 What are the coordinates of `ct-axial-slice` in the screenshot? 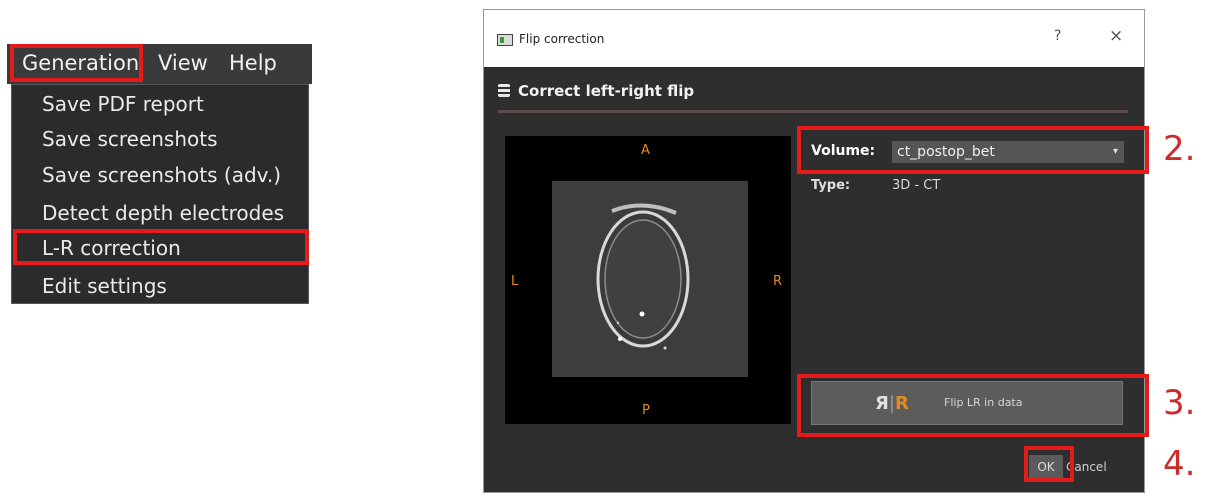 It's located at (650, 279).